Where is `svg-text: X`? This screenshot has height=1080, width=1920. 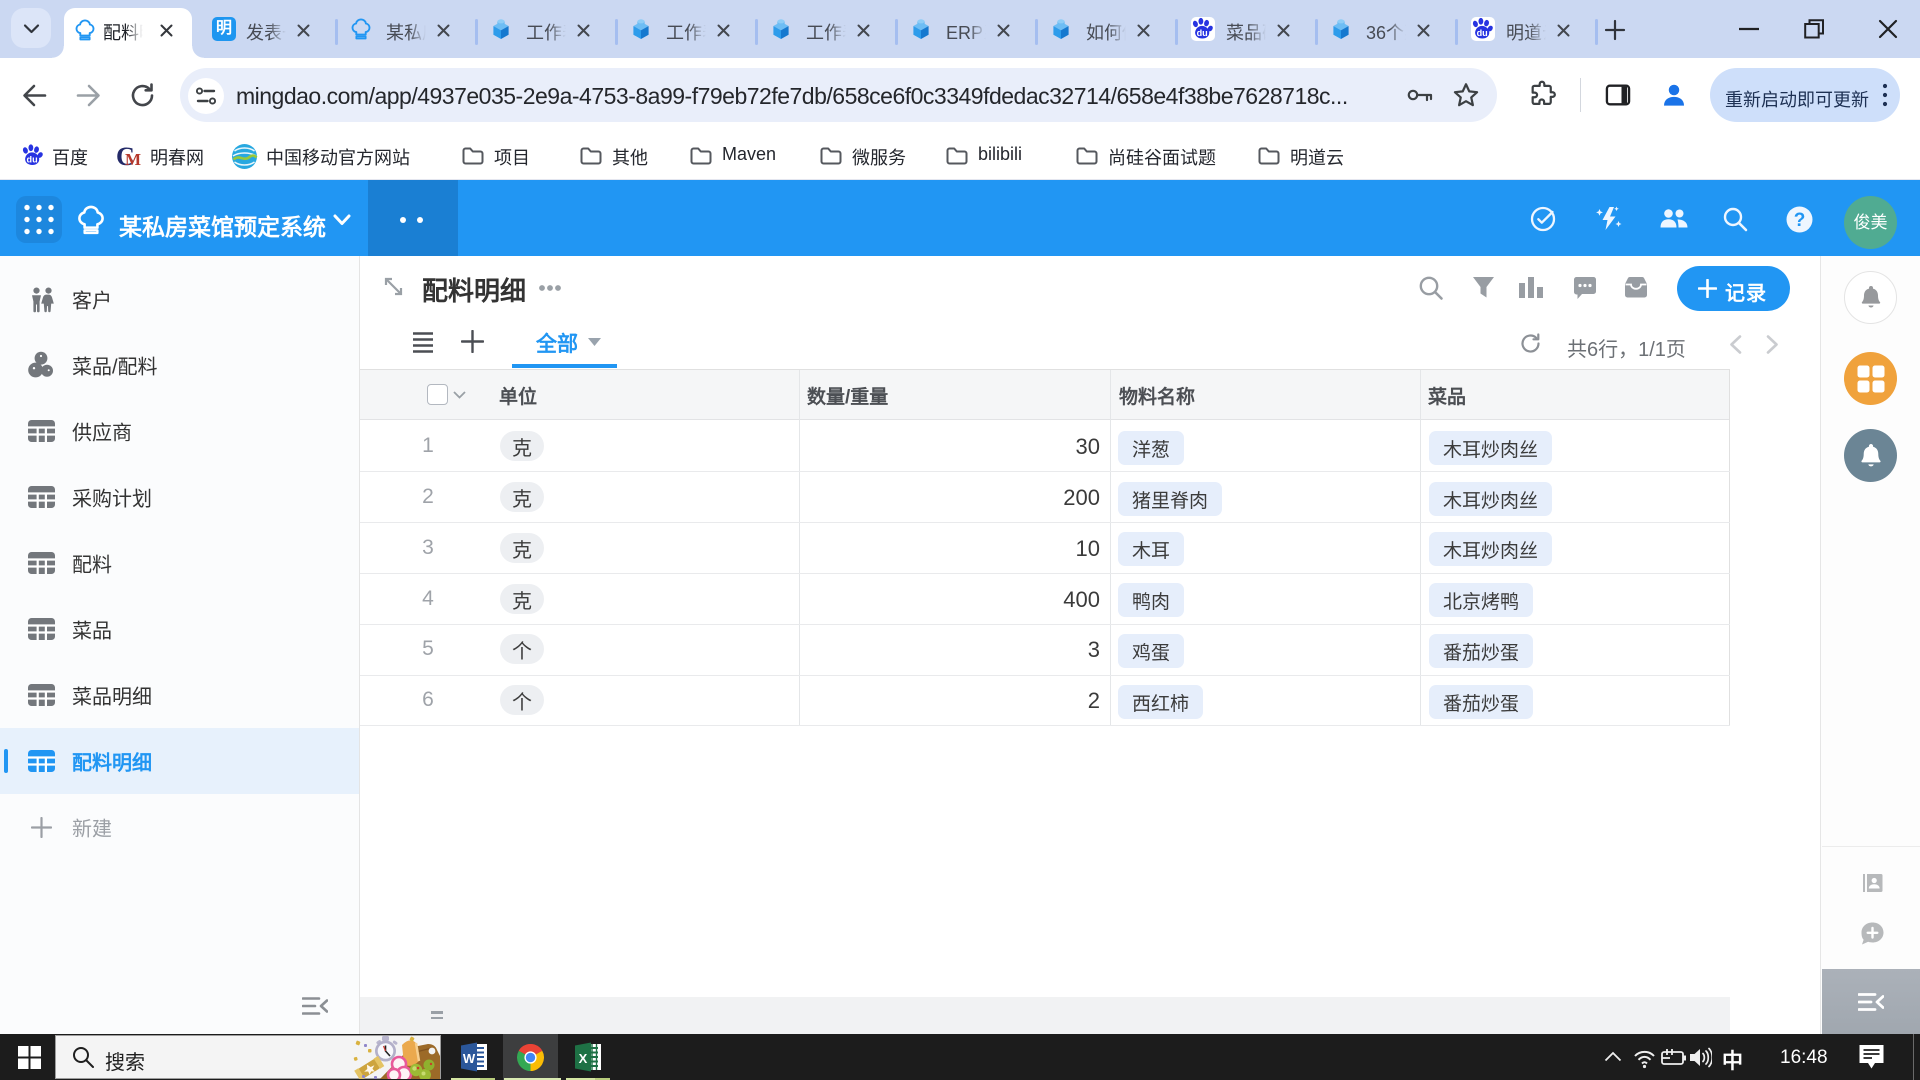
svg-text: X is located at coordinates (583, 1058).